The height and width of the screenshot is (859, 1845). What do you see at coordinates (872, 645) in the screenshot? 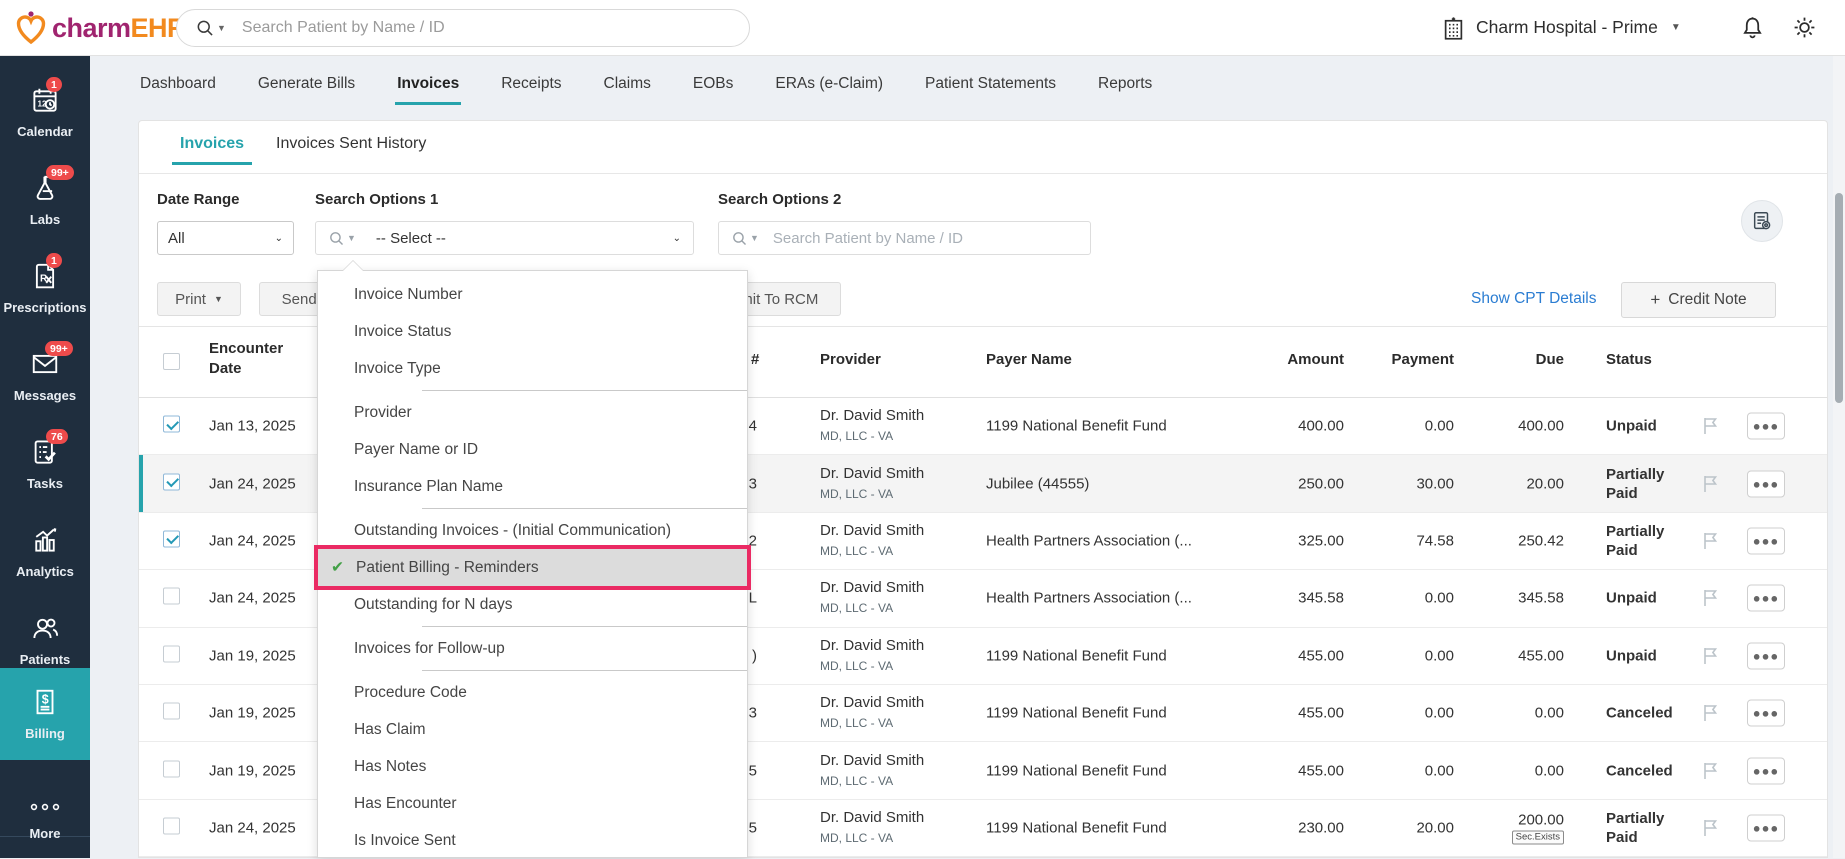
I see `provider-name: Dr. David Smith` at bounding box center [872, 645].